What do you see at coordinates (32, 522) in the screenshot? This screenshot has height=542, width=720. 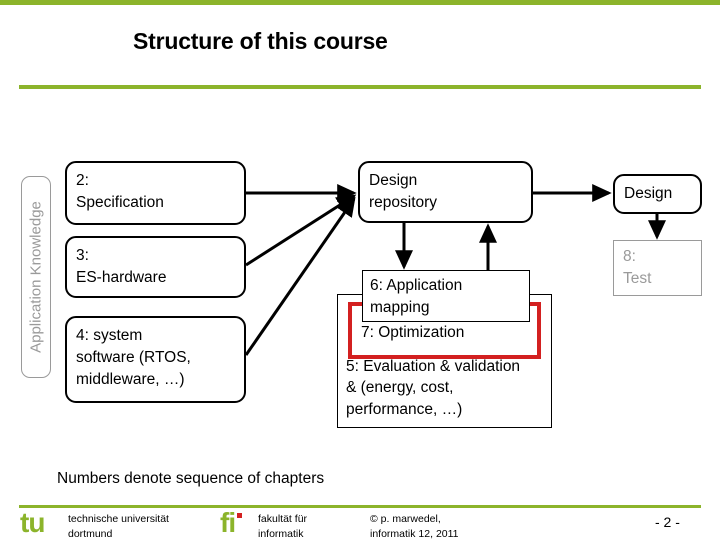 I see `tu-dortmund-logo: tu` at bounding box center [32, 522].